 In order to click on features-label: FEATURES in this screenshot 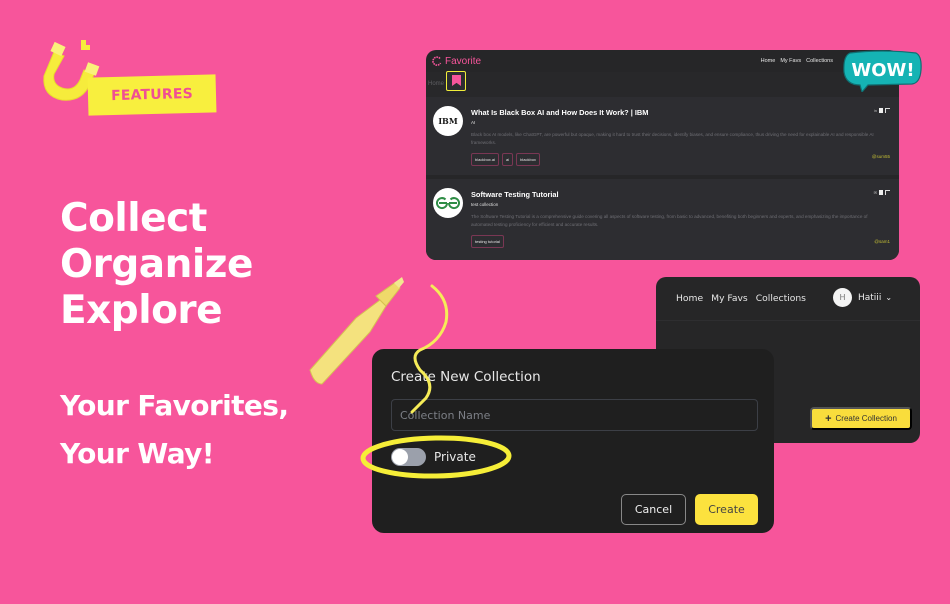, I will do `click(152, 95)`.